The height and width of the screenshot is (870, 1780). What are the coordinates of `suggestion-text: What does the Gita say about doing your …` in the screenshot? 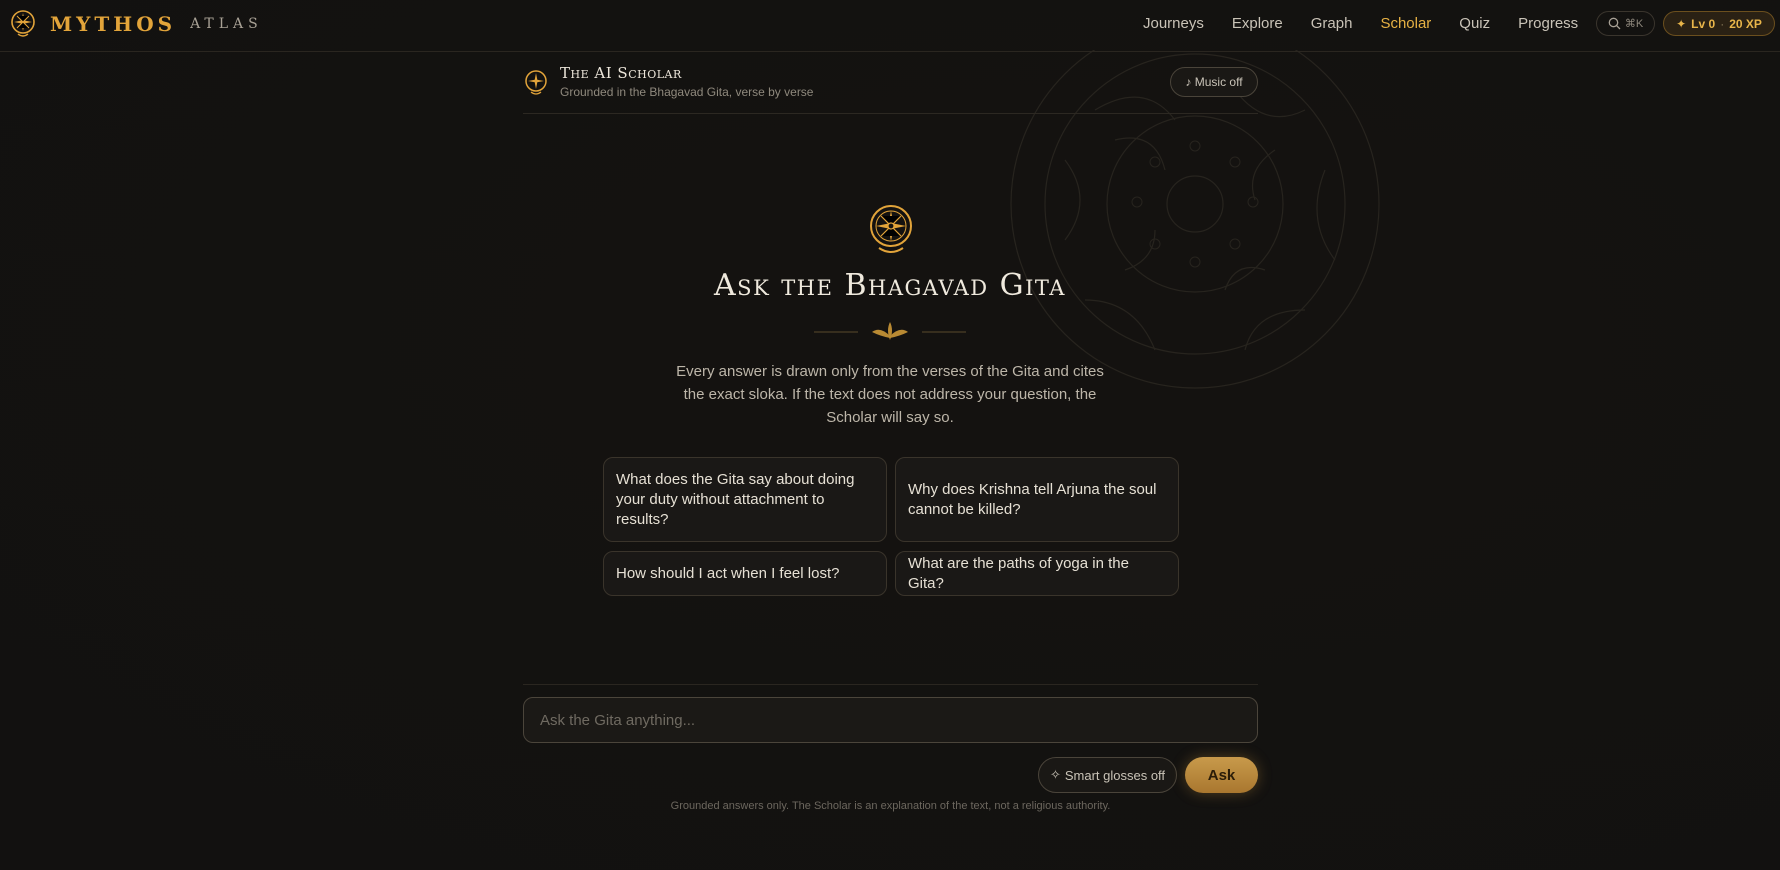 It's located at (735, 499).